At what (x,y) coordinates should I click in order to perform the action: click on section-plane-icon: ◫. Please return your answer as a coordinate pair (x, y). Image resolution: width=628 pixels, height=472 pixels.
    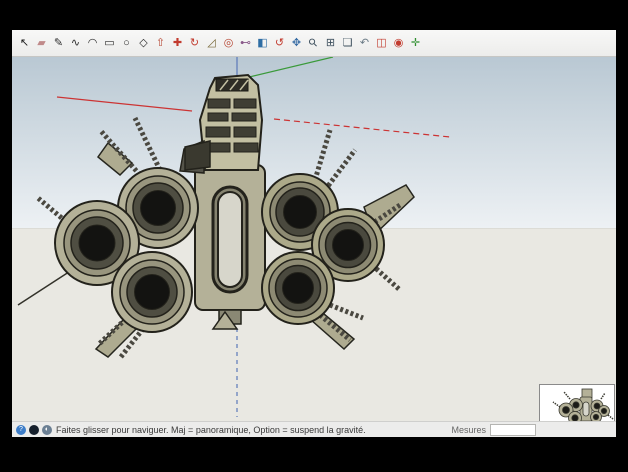
    Looking at the image, I should click on (381, 43).